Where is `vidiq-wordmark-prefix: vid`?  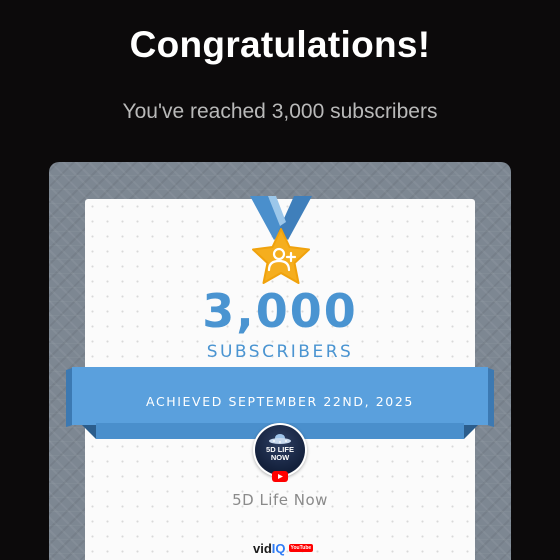
vidiq-wordmark-prefix: vid is located at coordinates (262, 548).